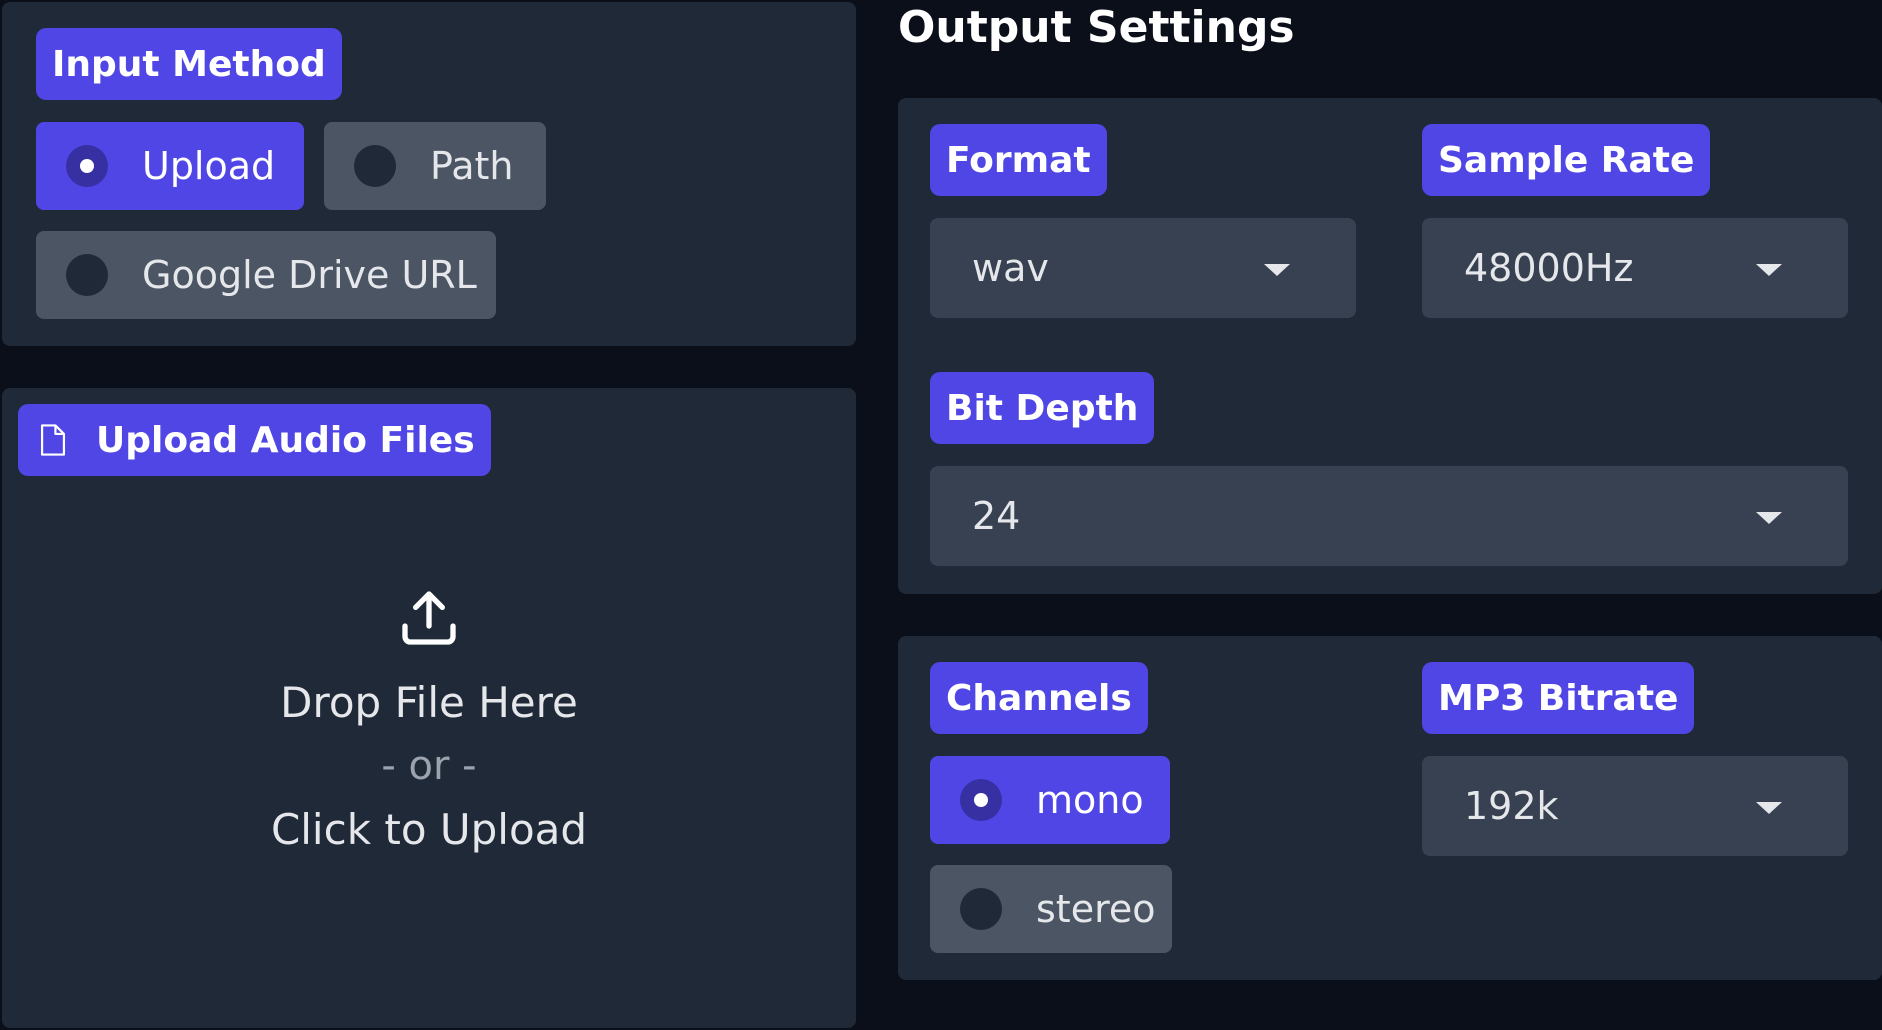 This screenshot has height=1030, width=1882. What do you see at coordinates (429, 829) in the screenshot?
I see `click-to-upload-text: Click to Upload` at bounding box center [429, 829].